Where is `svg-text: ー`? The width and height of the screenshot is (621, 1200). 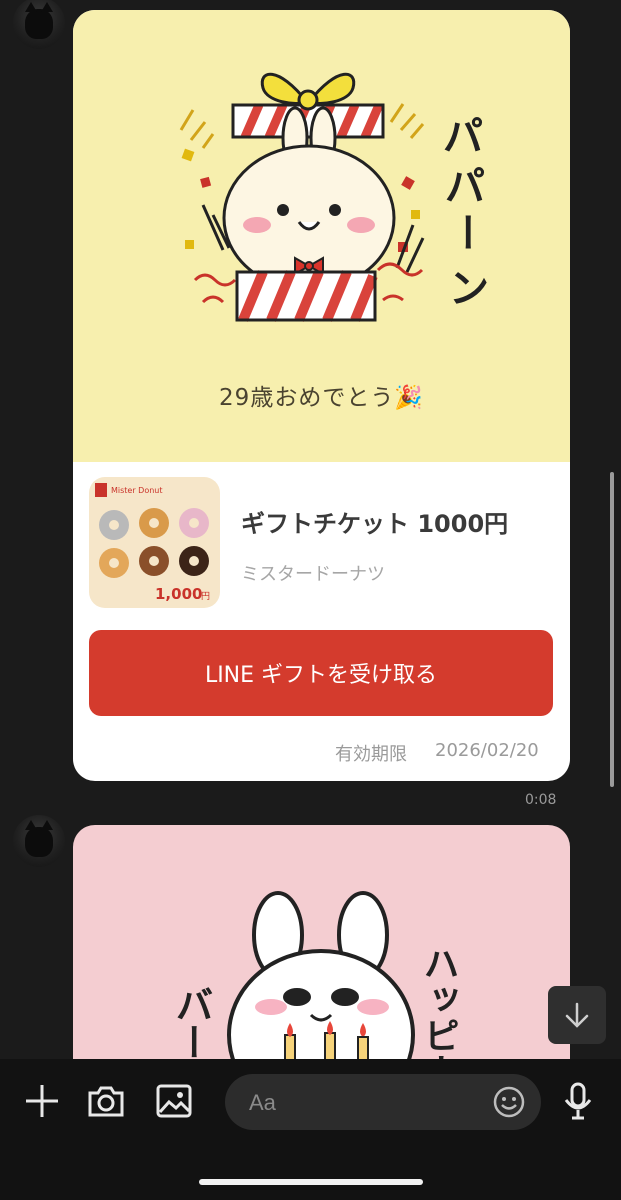
svg-text: ー is located at coordinates (466, 232).